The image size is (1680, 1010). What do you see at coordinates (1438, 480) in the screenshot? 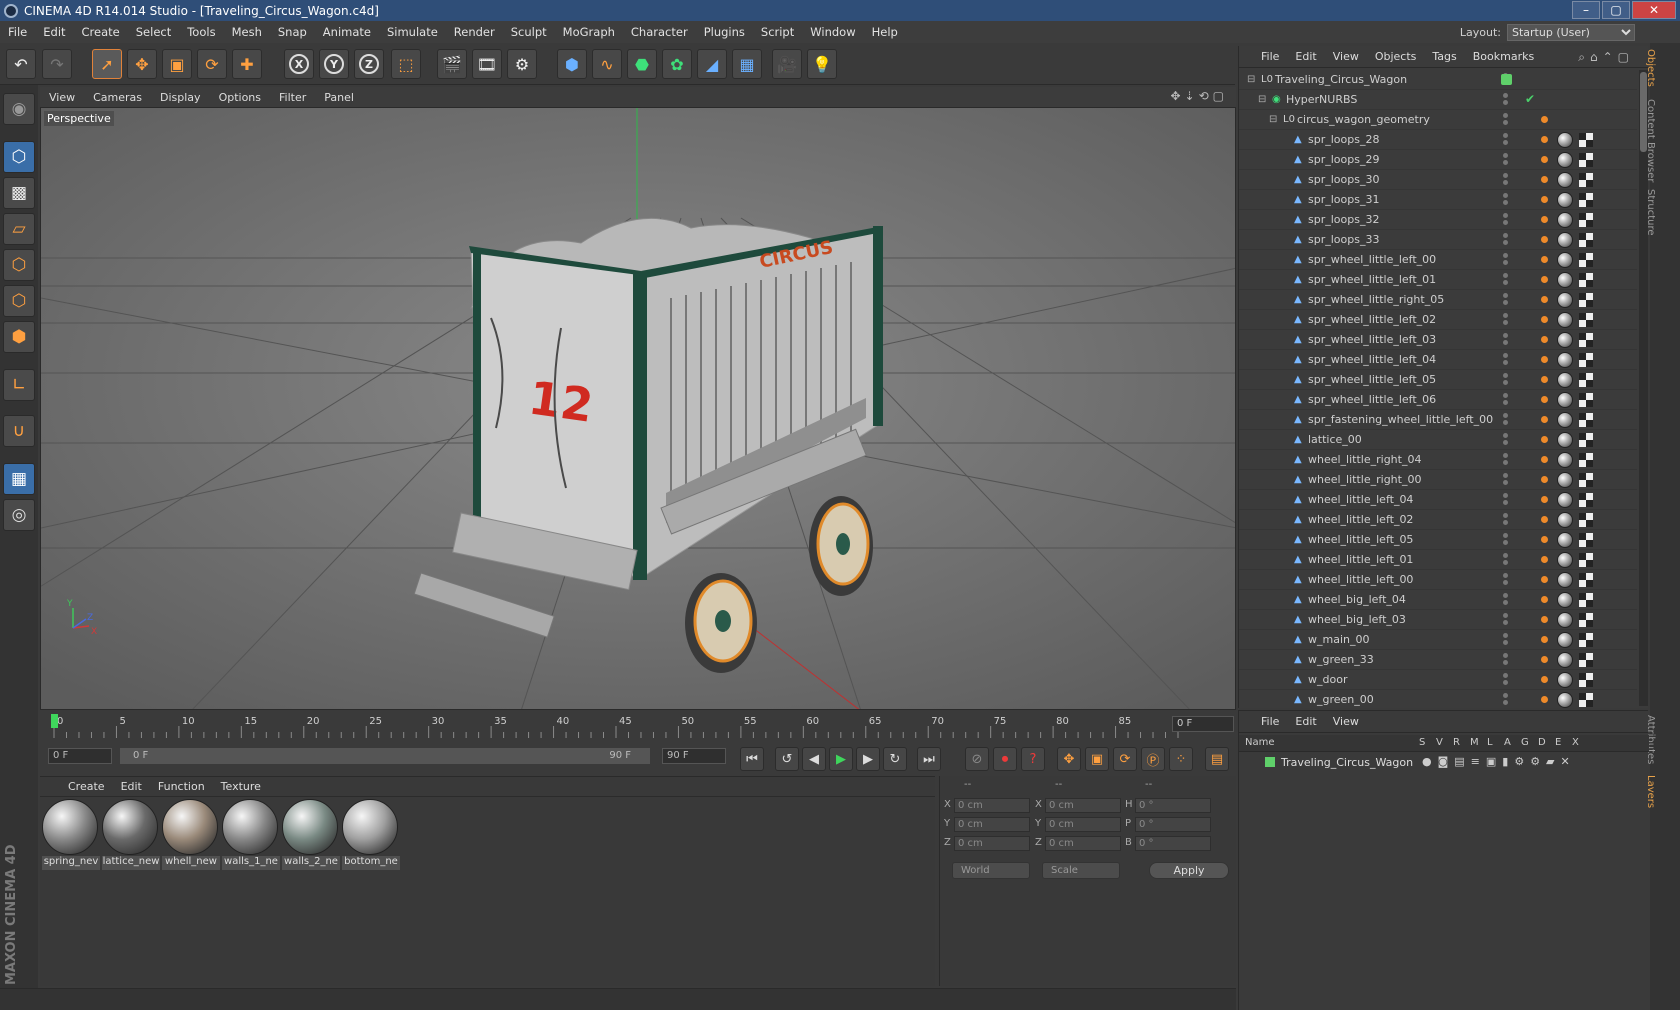
I see `object-row: ▲ wheel_little_right_00` at bounding box center [1438, 480].